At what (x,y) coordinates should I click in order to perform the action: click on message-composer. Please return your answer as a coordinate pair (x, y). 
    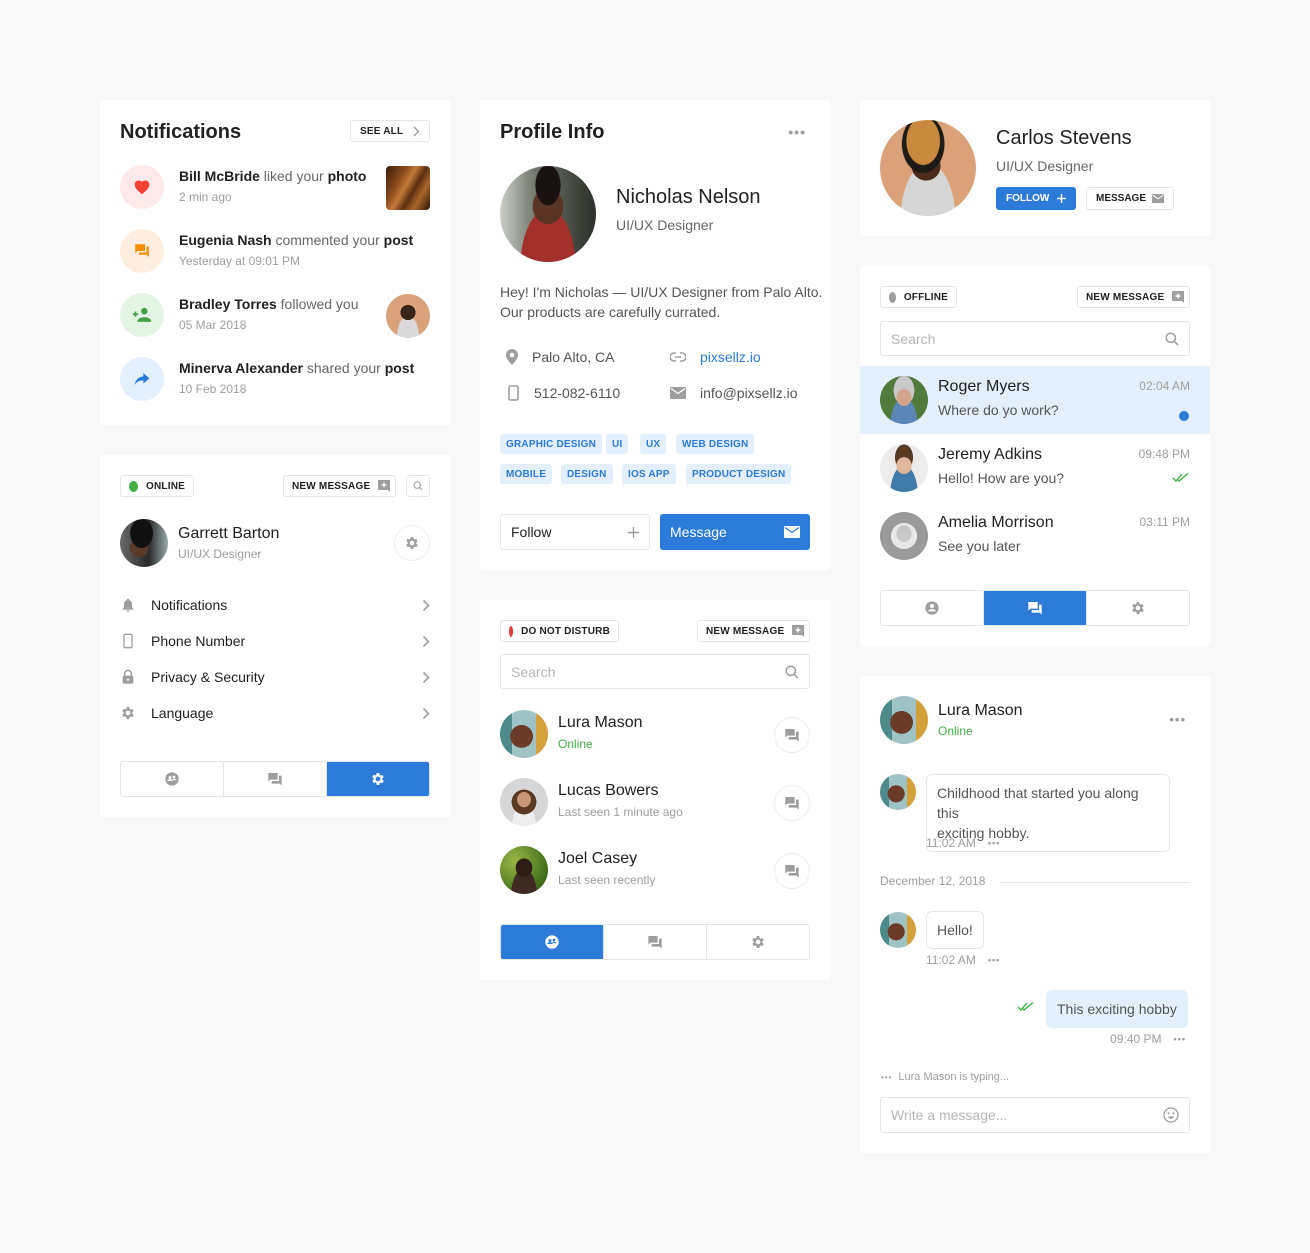
    Looking at the image, I should click on (1035, 1115).